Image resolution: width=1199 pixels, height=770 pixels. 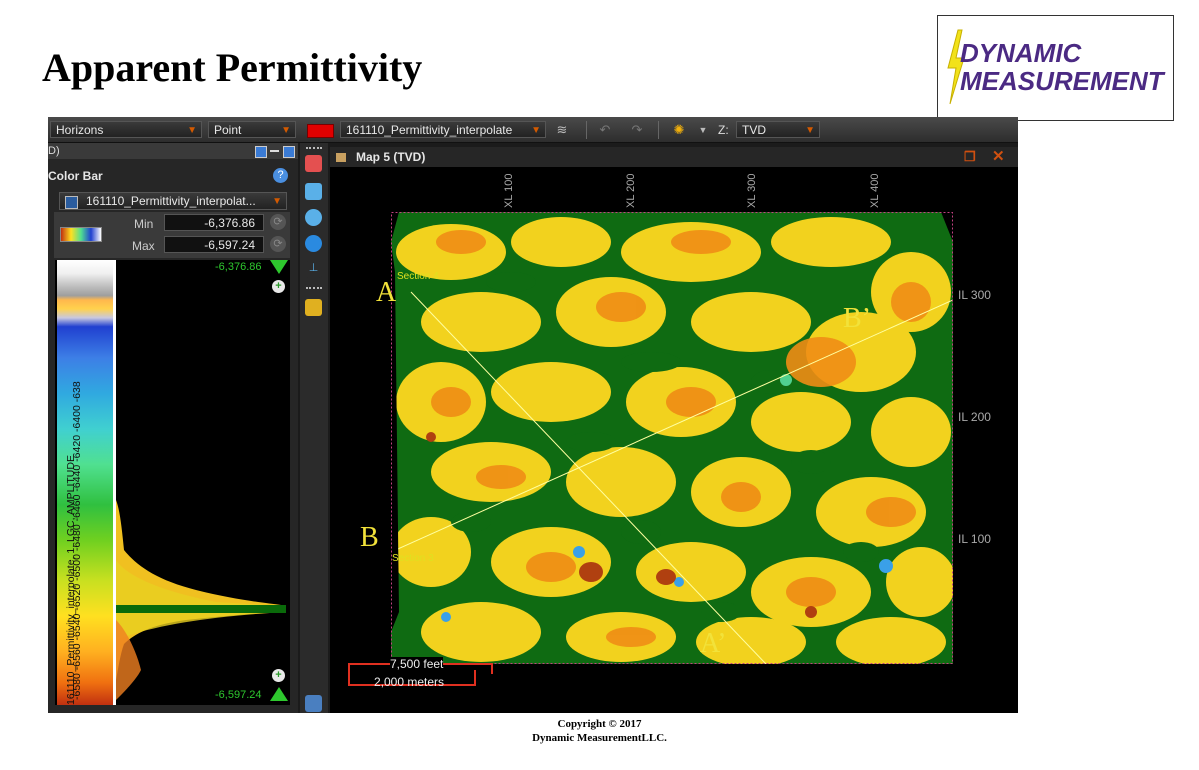 I want to click on maximize-icon, so click(x=289, y=152).